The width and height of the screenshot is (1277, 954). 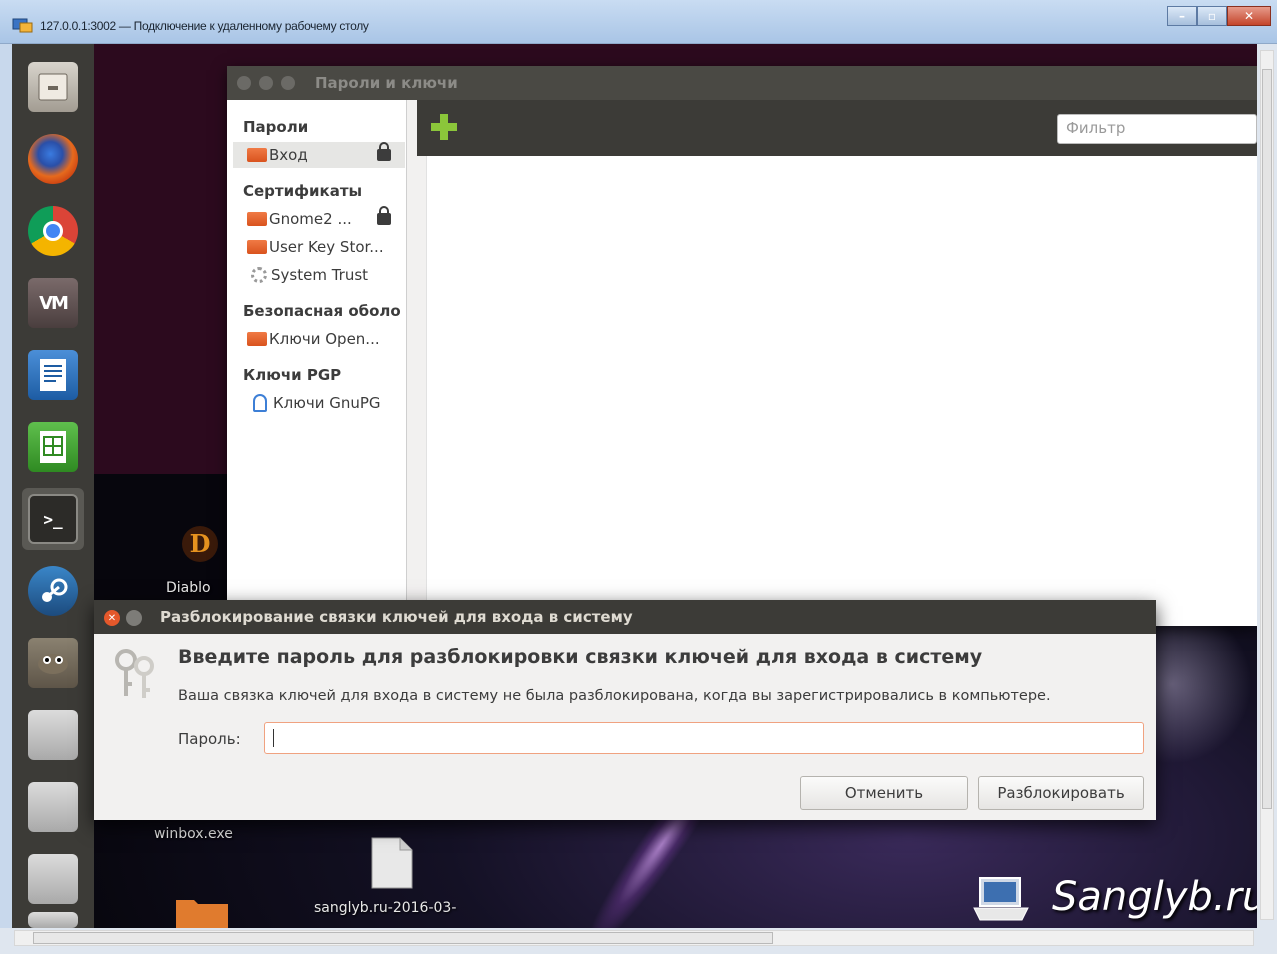 I want to click on passwords-window-title: Пароли и ключи, so click(x=386, y=83).